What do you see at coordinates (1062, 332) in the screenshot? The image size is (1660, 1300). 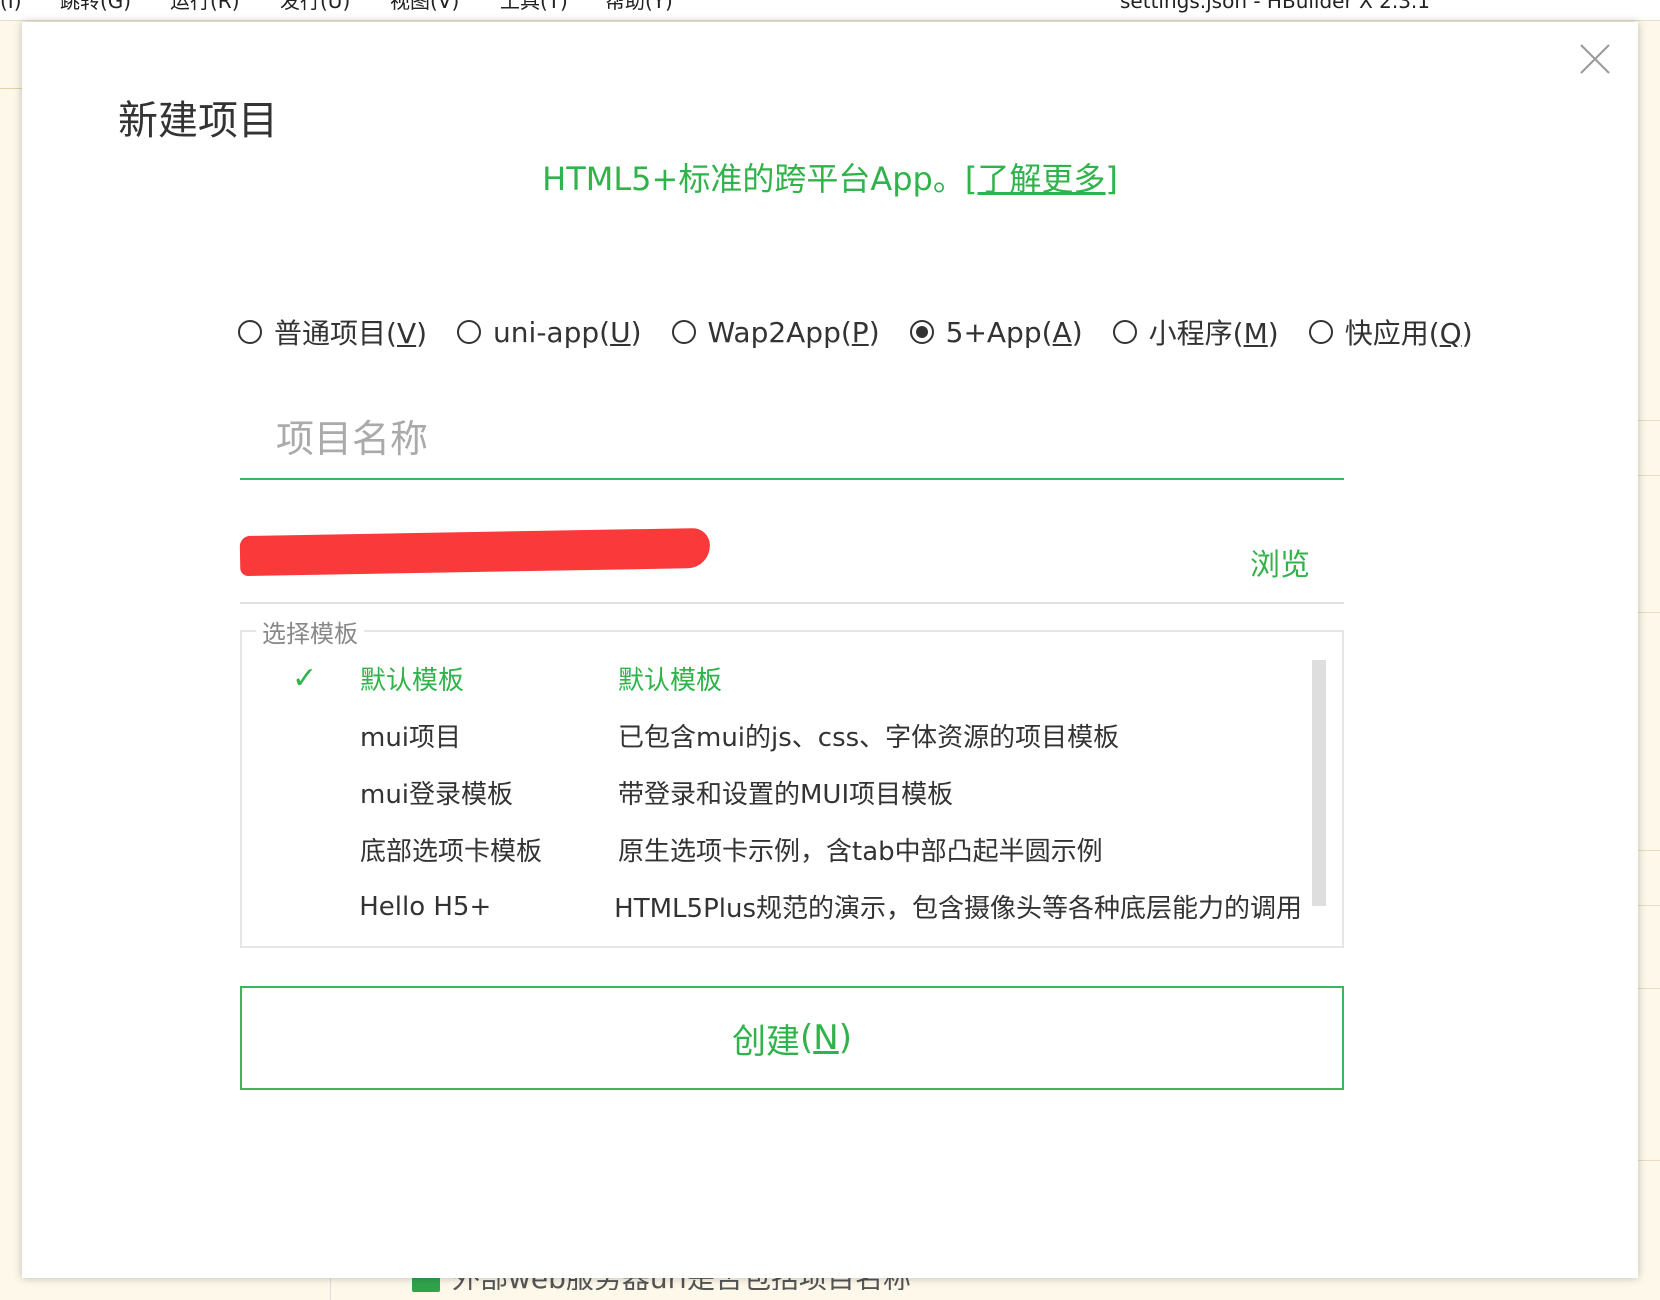 I see `radio-mnemonic: A` at bounding box center [1062, 332].